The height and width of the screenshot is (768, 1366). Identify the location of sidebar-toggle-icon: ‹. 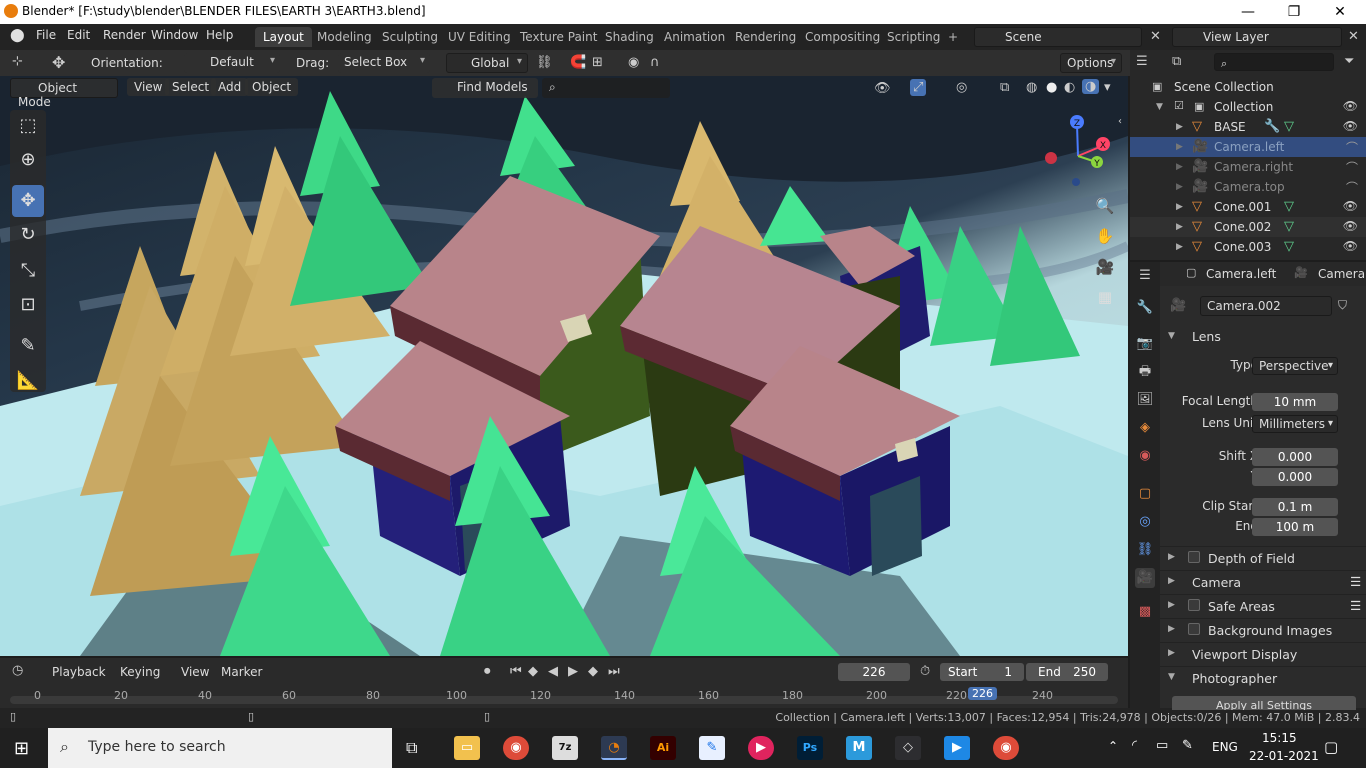
(1120, 121).